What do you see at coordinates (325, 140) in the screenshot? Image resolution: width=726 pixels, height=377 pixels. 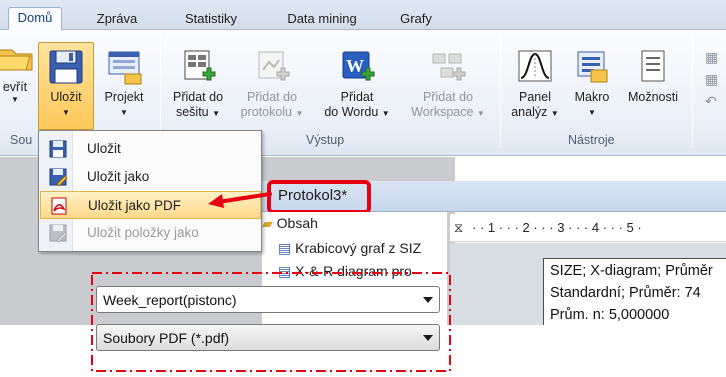 I see `group-label-output: Výstup` at bounding box center [325, 140].